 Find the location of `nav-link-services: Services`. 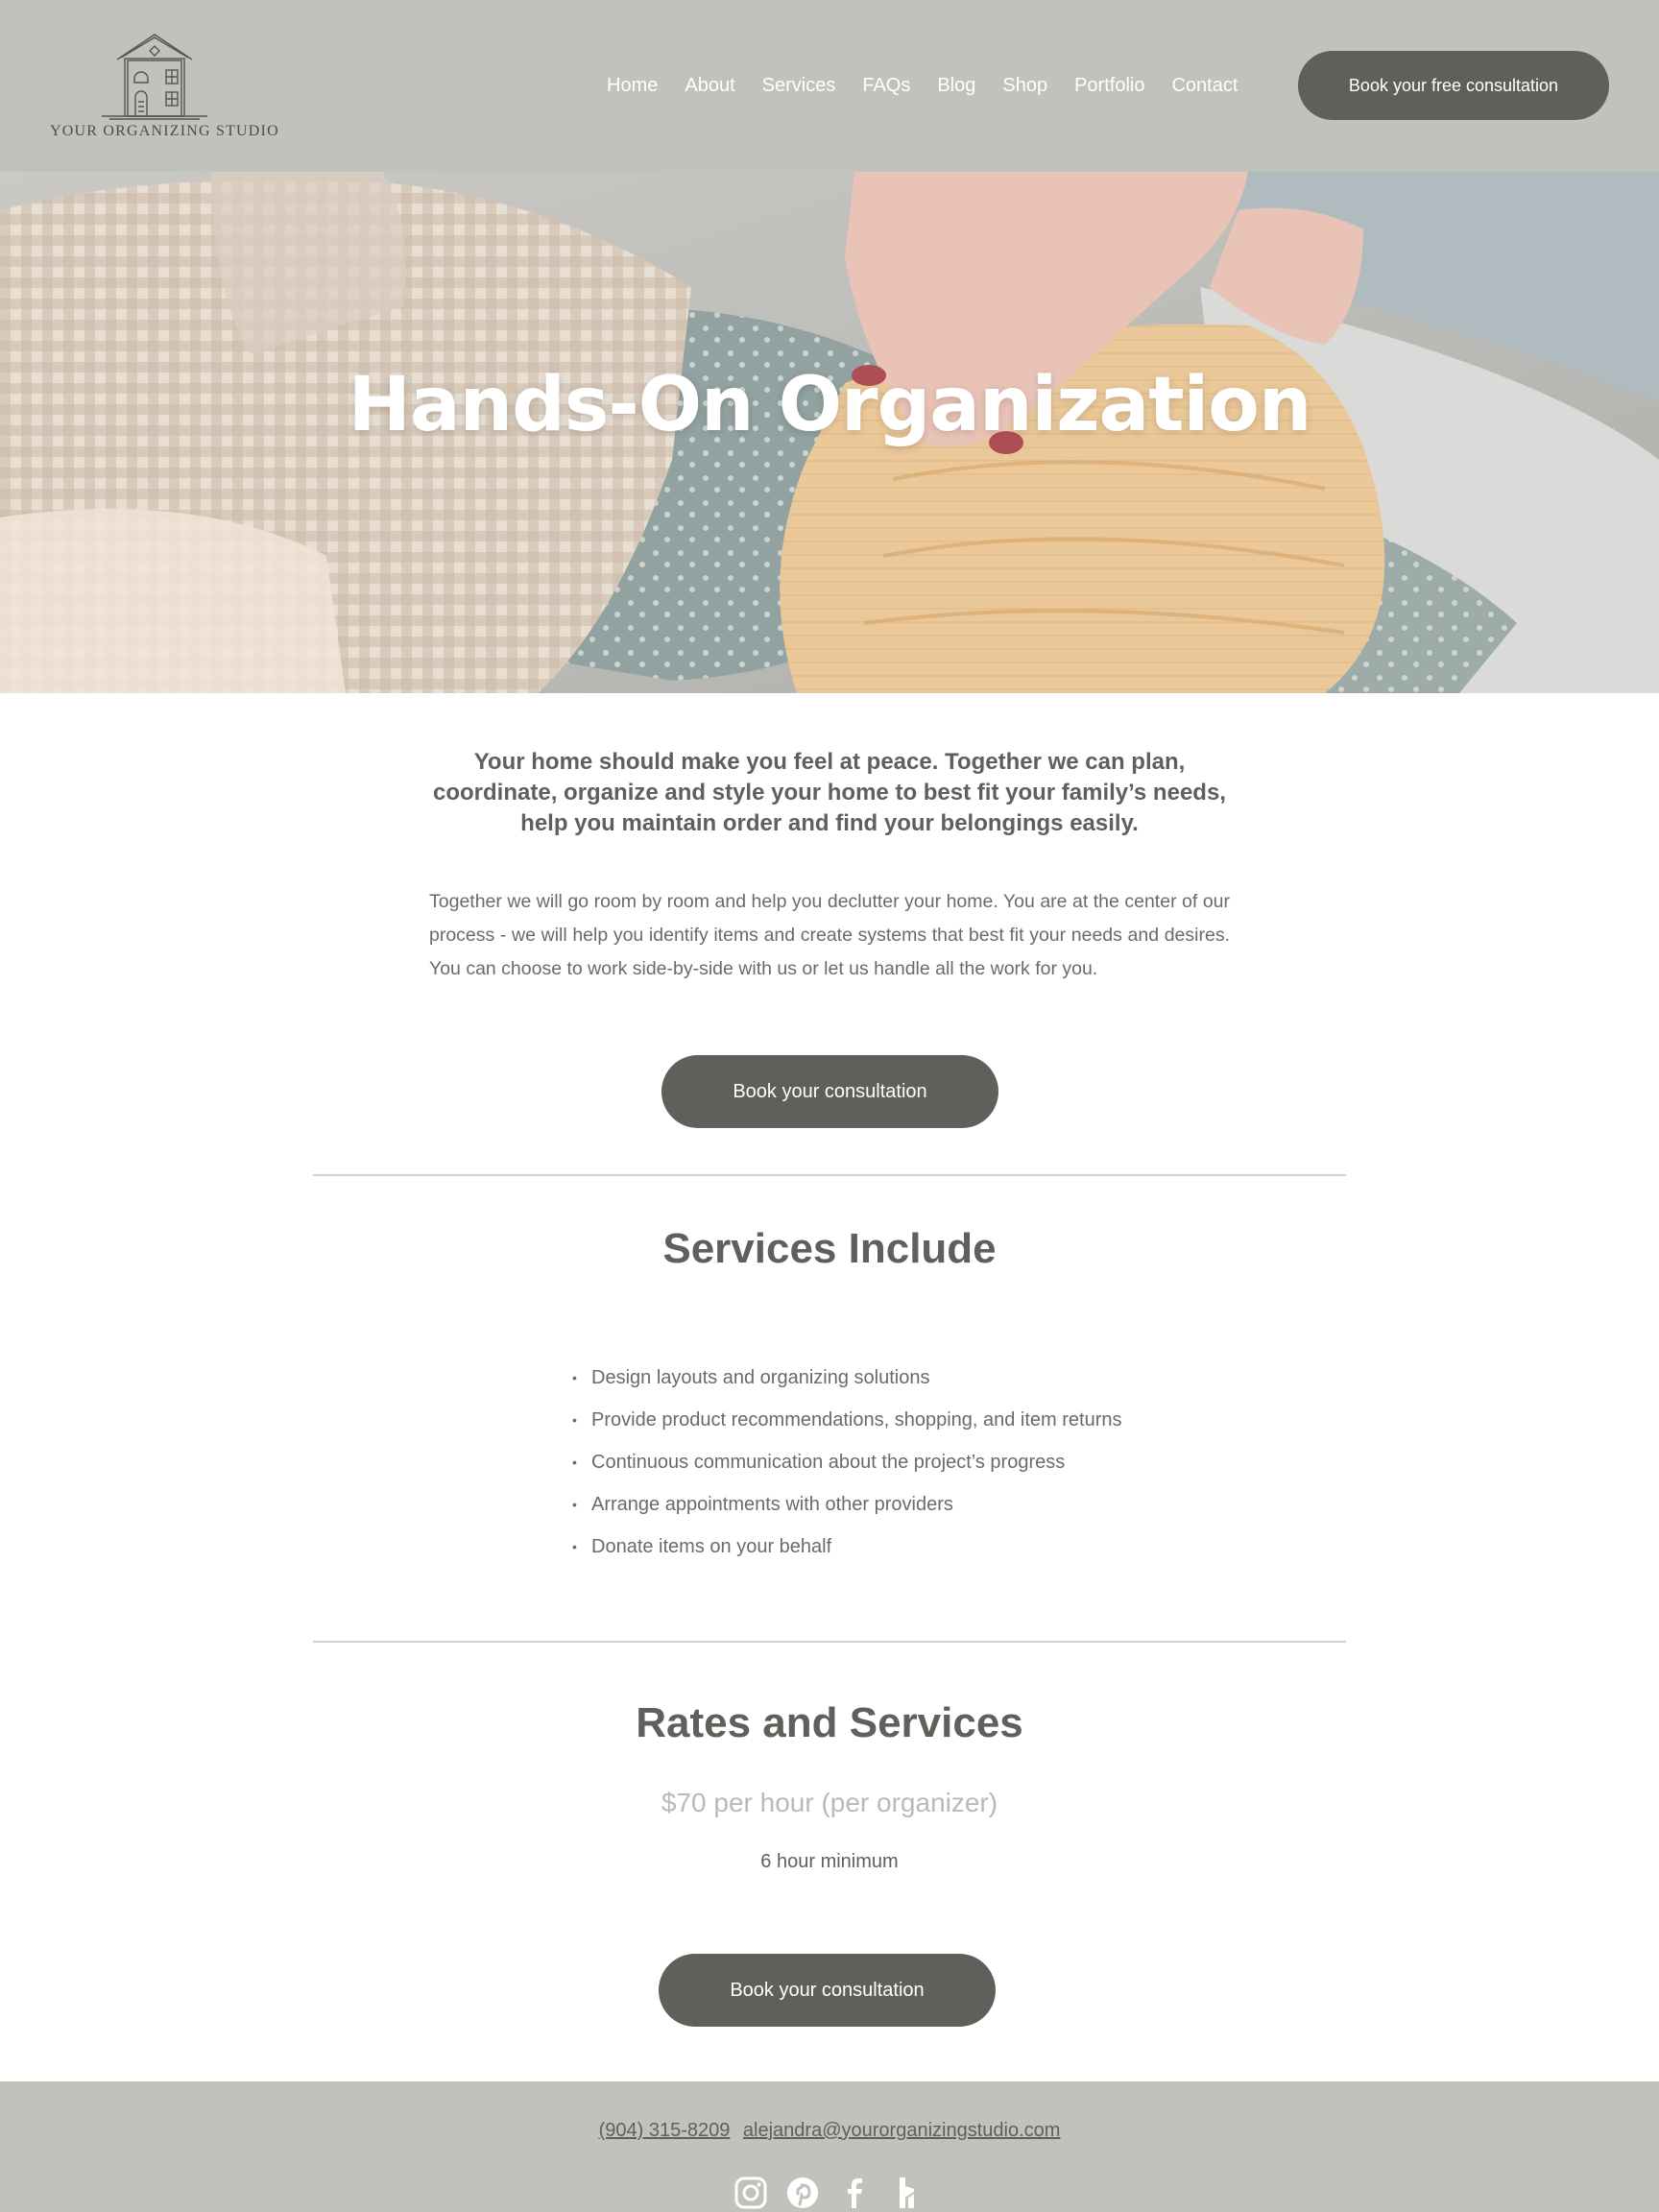

nav-link-services: Services is located at coordinates (799, 86).